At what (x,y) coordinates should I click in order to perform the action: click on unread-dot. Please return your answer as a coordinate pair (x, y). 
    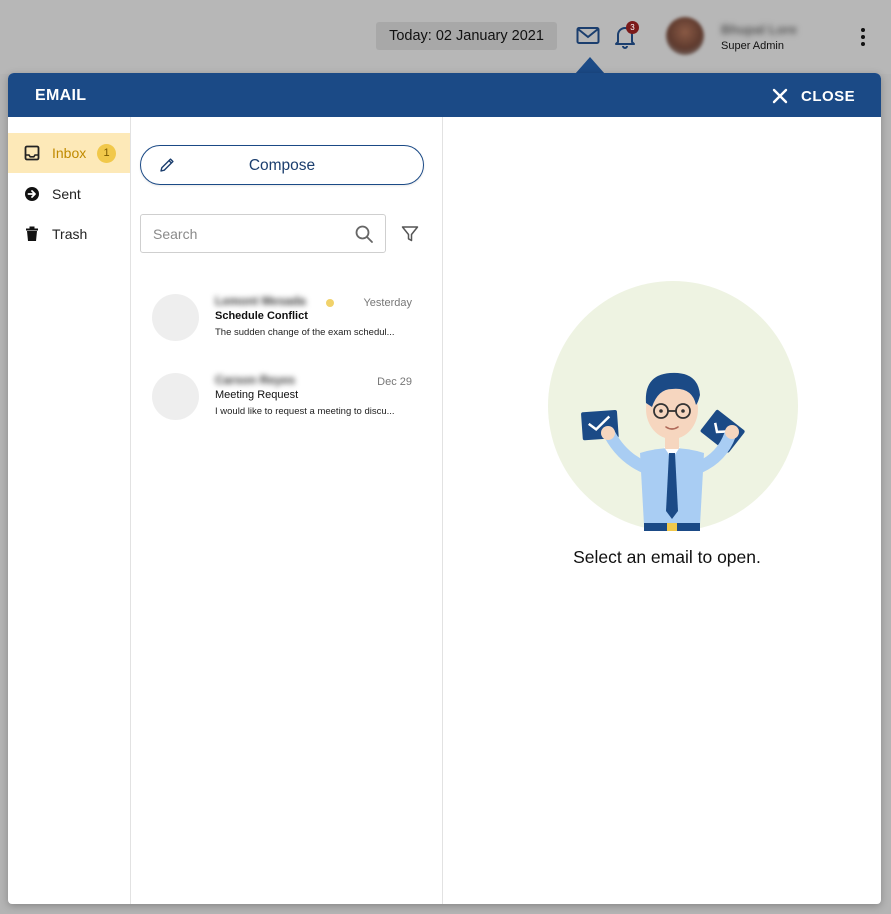
    Looking at the image, I should click on (330, 303).